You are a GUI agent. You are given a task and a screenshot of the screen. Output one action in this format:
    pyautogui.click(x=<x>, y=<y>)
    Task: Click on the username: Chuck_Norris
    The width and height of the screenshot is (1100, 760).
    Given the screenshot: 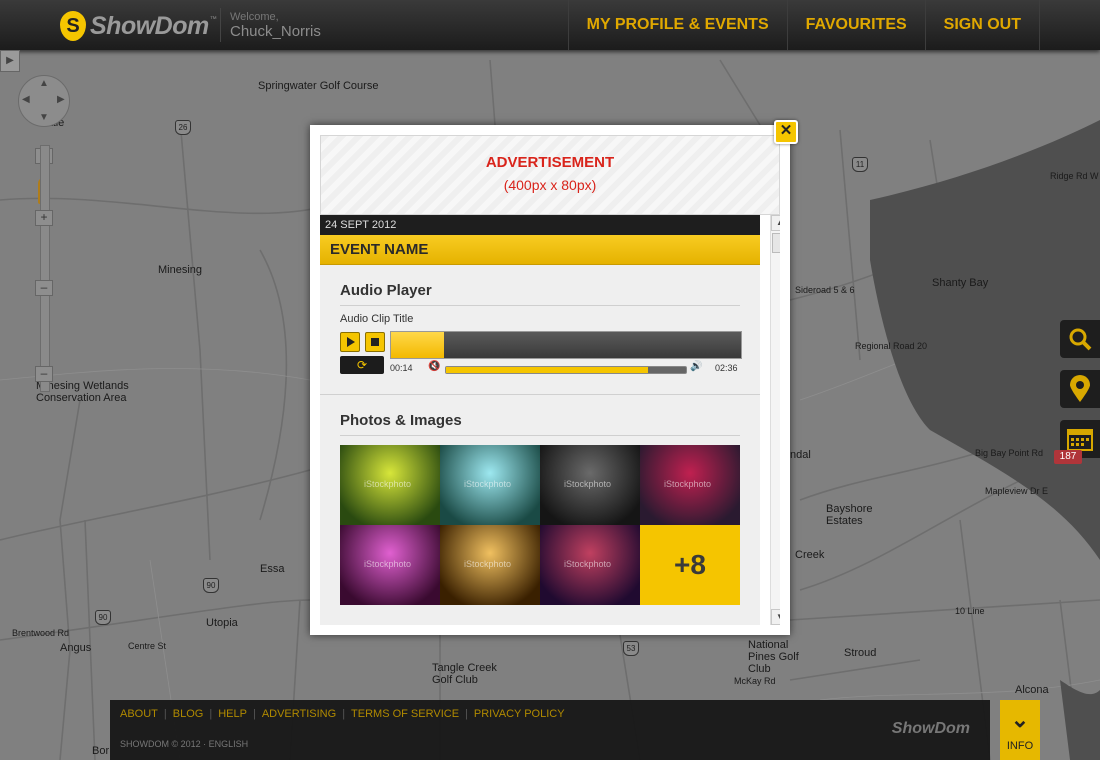 What is the action you would take?
    pyautogui.click(x=275, y=31)
    